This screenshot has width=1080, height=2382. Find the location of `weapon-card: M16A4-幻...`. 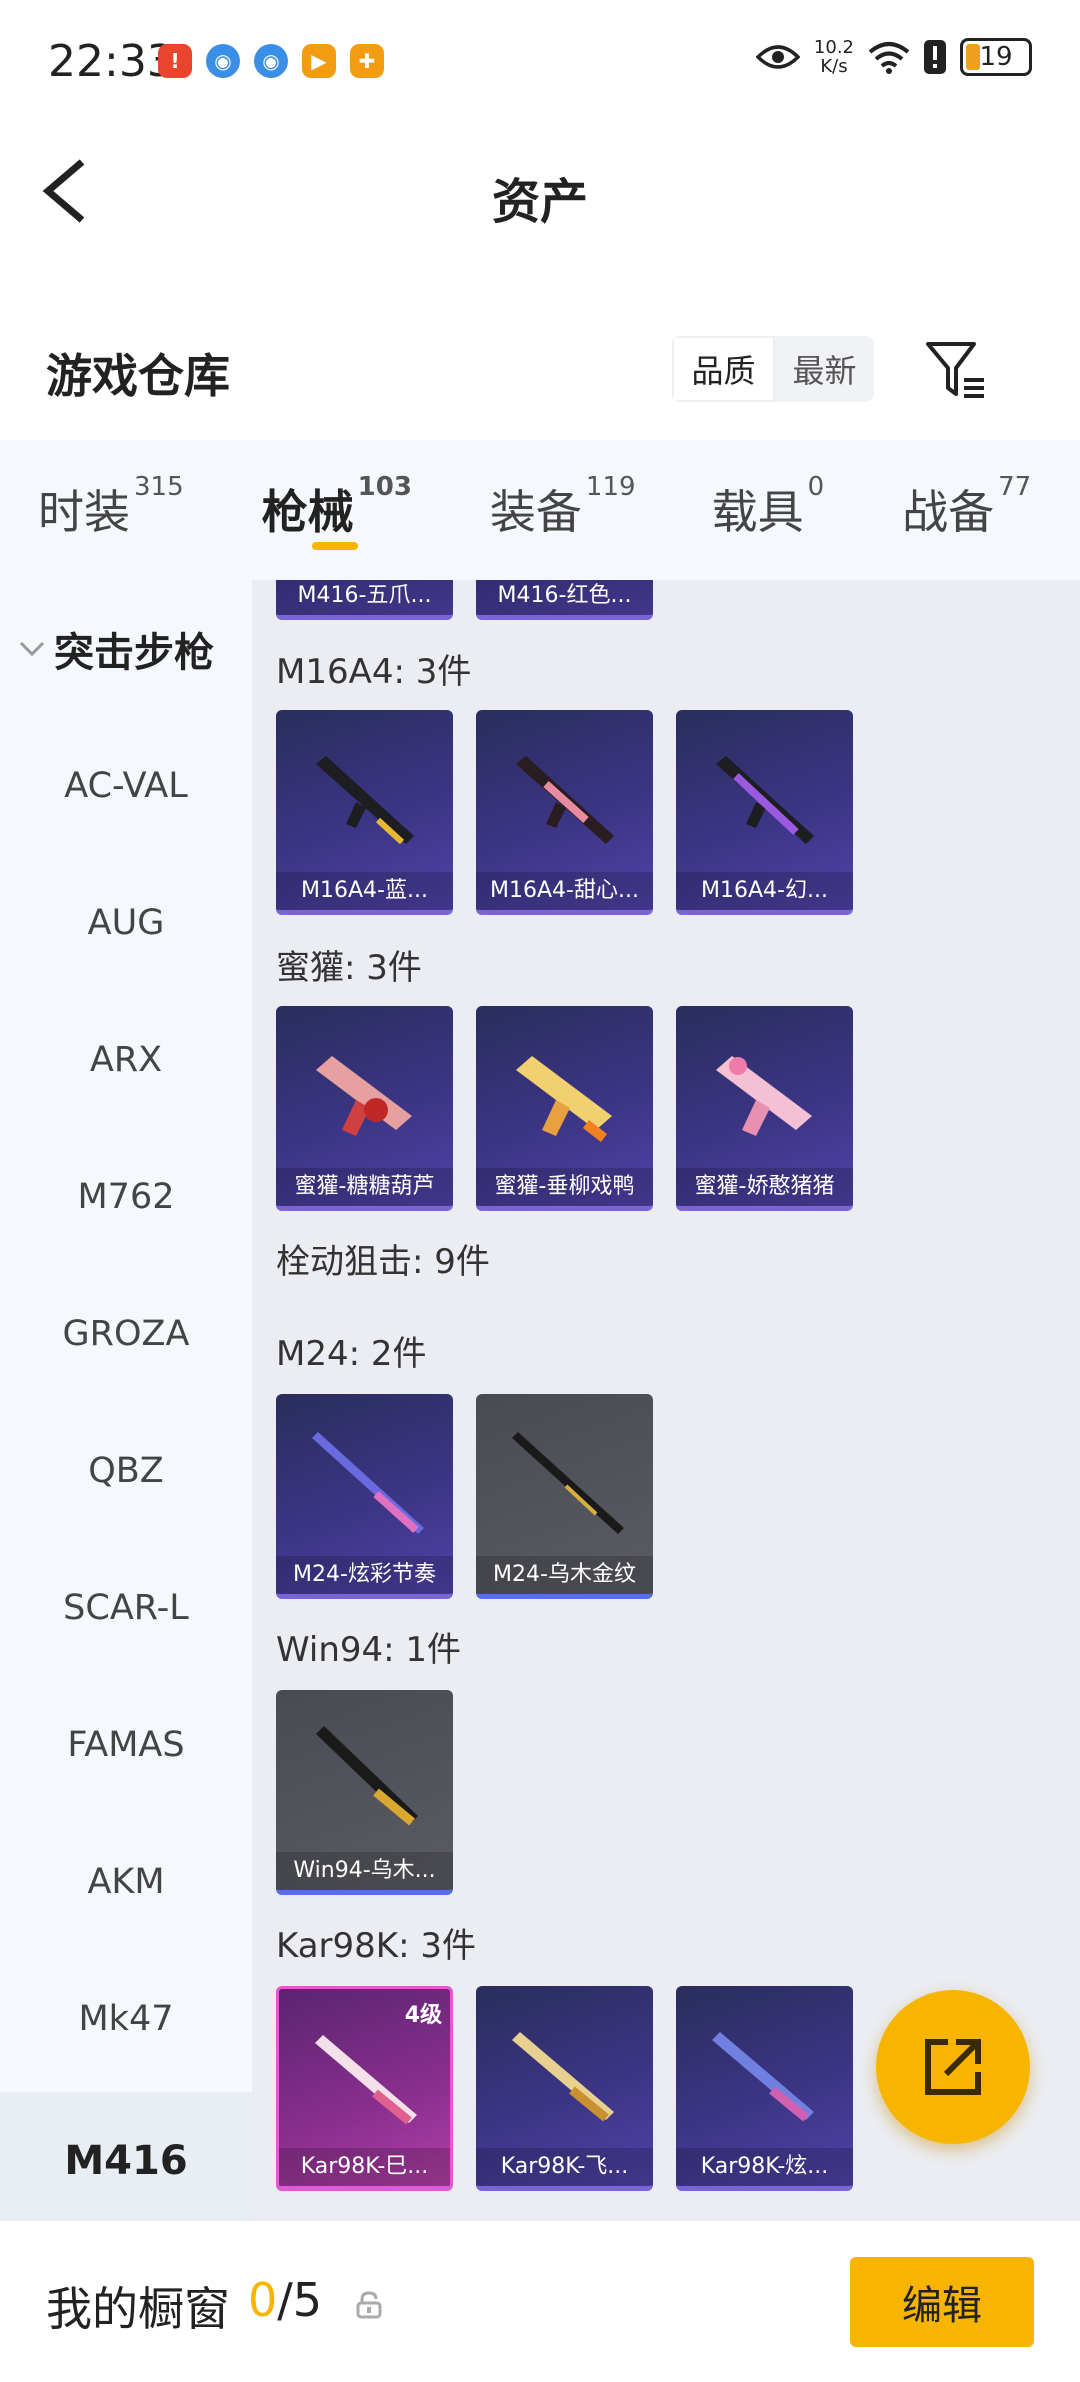

weapon-card: M16A4-幻... is located at coordinates (764, 812).